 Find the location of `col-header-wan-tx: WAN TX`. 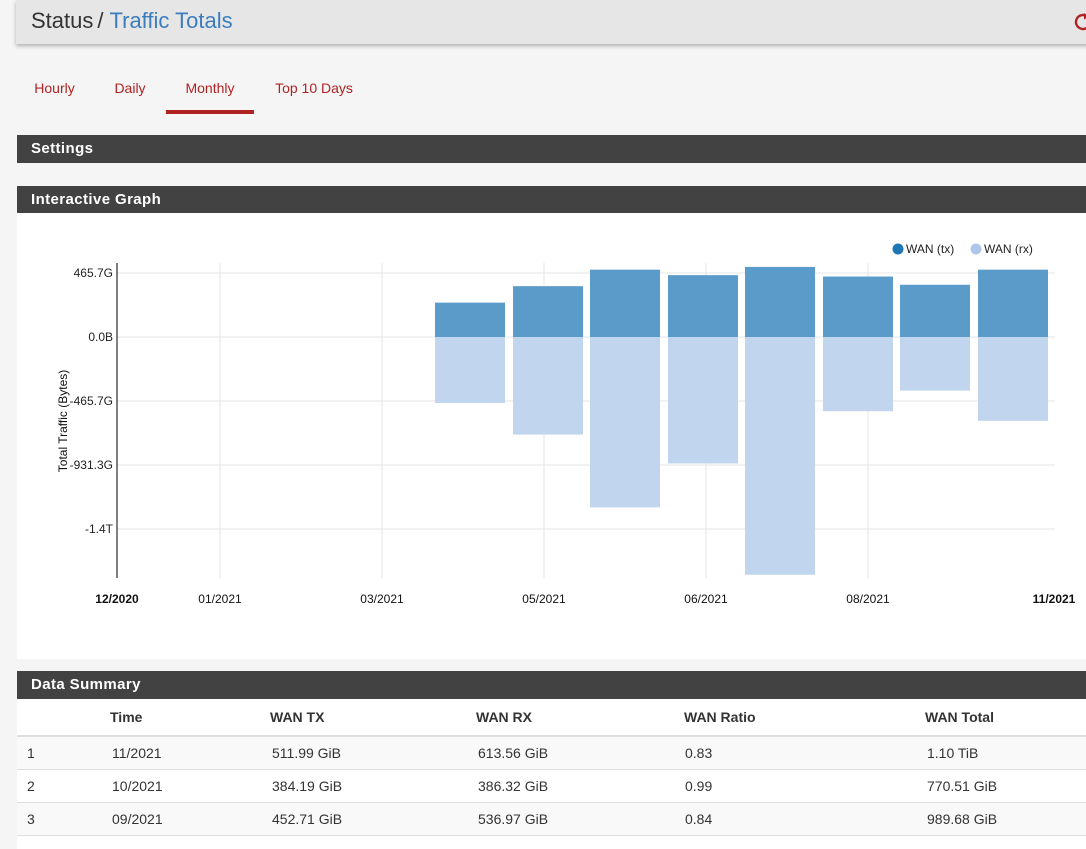

col-header-wan-tx: WAN TX is located at coordinates (297, 717).